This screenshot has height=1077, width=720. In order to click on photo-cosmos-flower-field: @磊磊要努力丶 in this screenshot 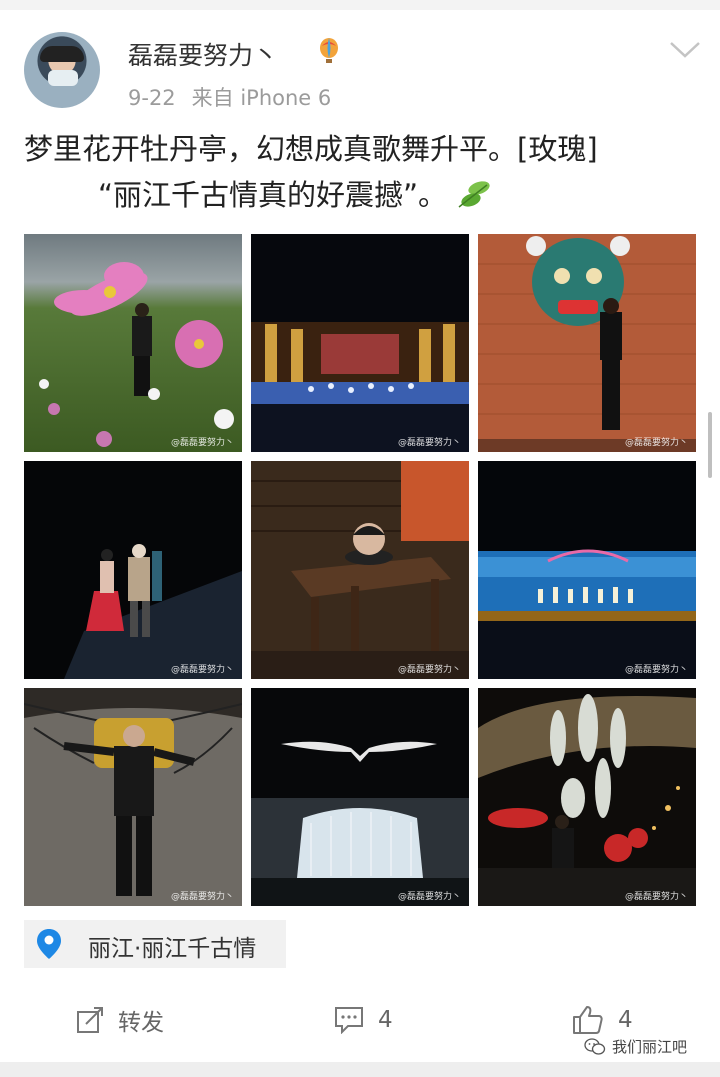, I will do `click(133, 343)`.